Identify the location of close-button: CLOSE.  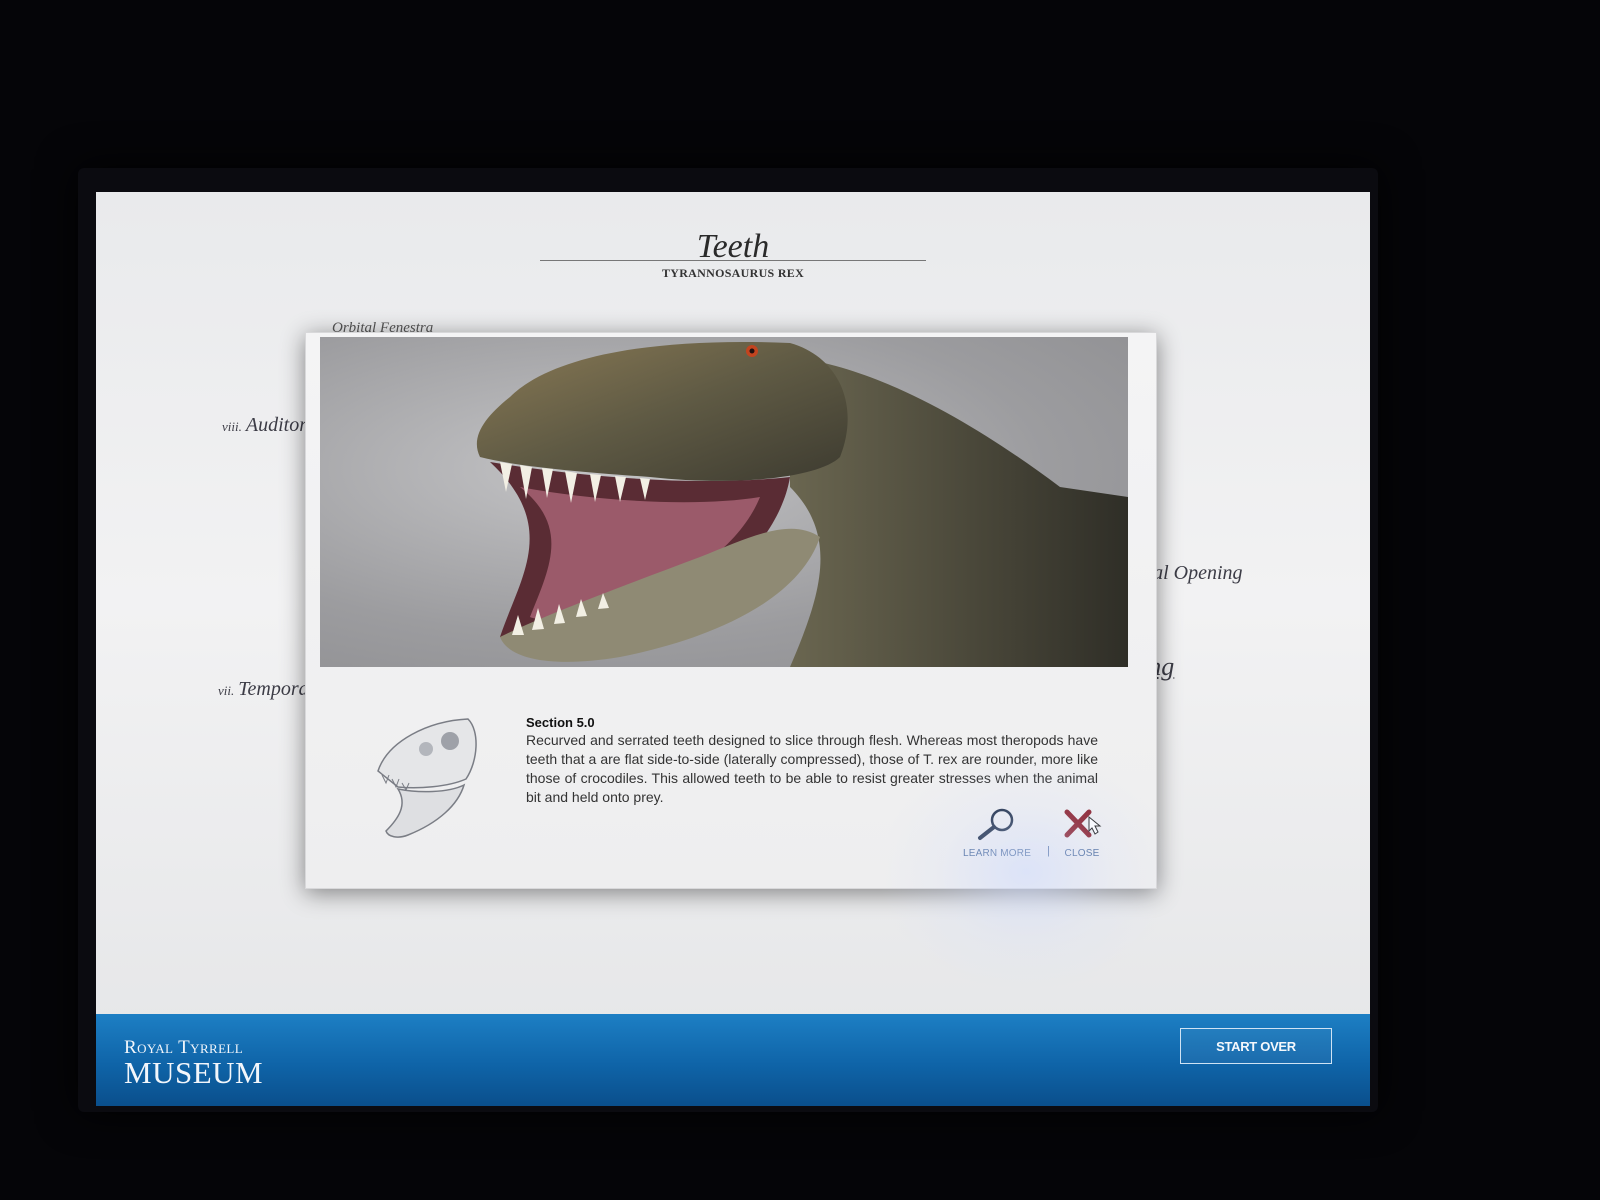
(1082, 833).